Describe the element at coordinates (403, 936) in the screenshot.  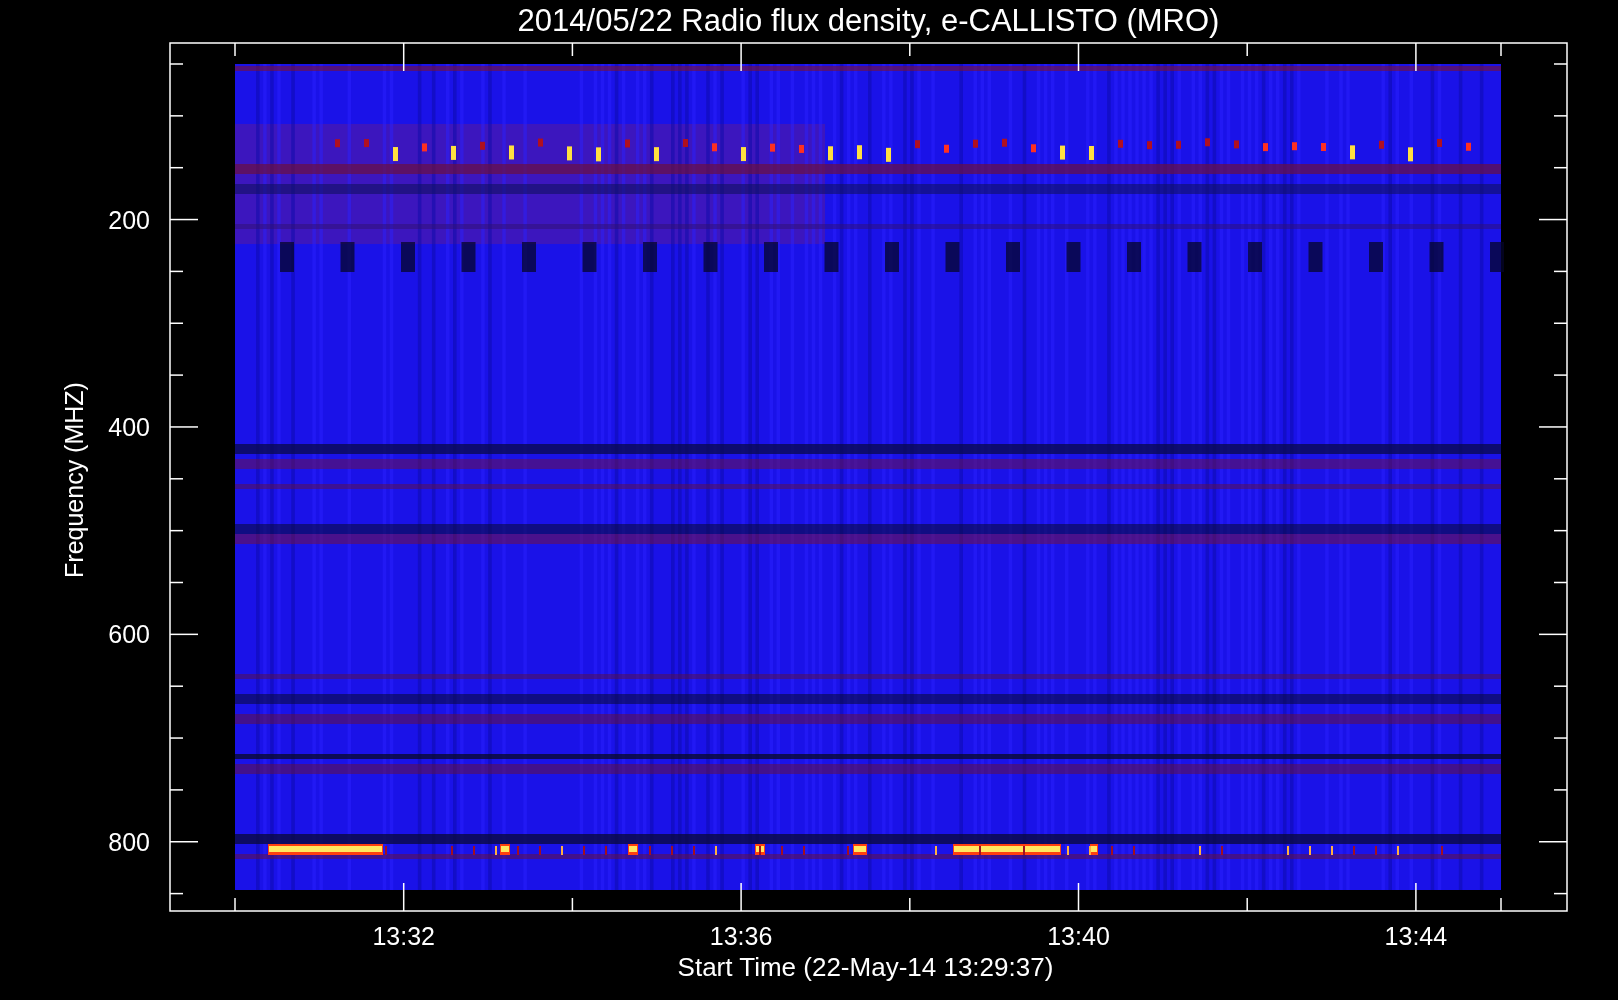
I see `x-tick-label: 13:32` at that location.